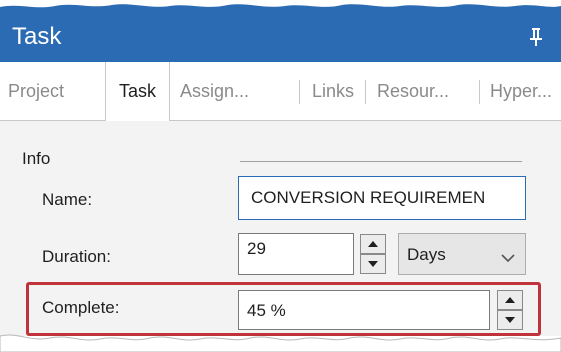  I want to click on duration-unit-value: Days, so click(426, 254).